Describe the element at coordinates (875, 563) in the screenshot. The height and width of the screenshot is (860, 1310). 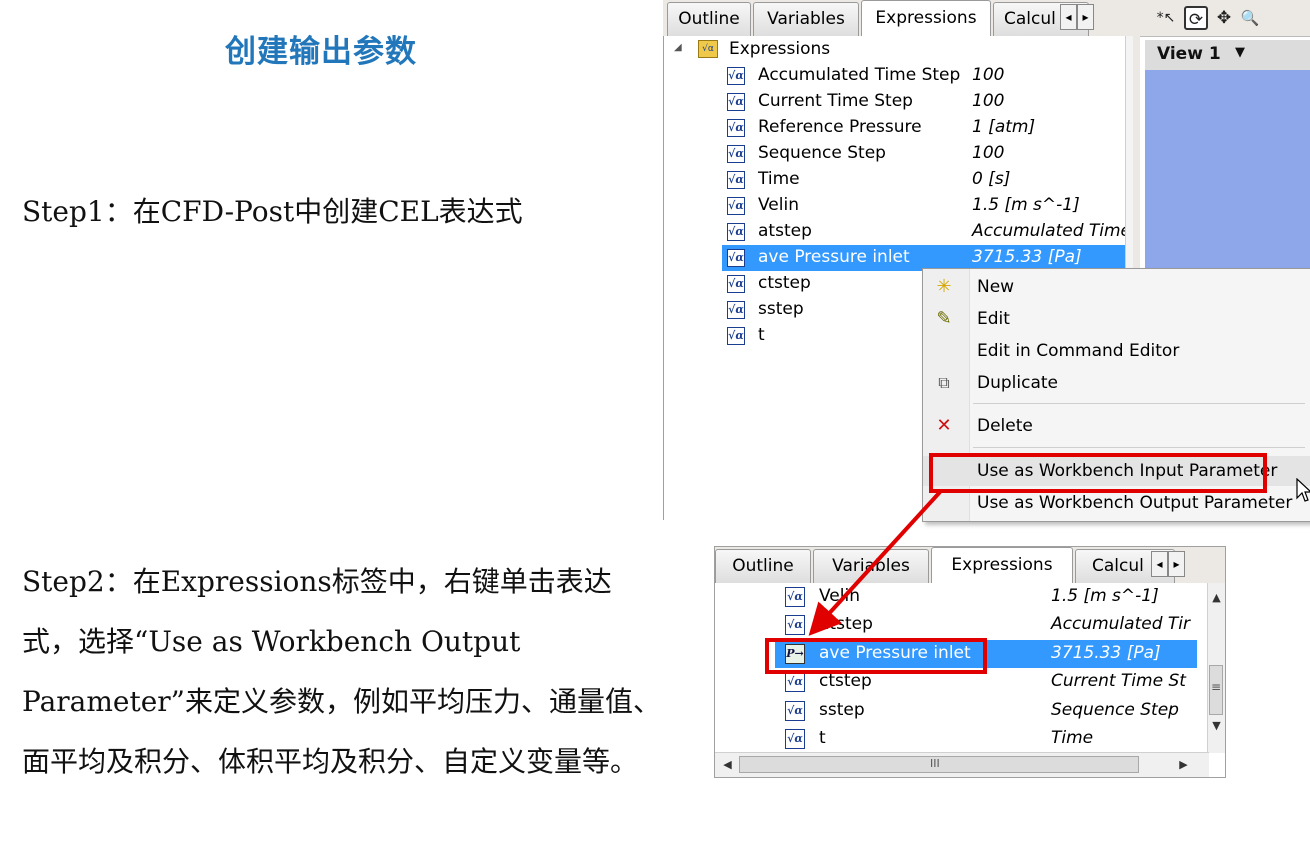
I see `highlight-arrow` at that location.